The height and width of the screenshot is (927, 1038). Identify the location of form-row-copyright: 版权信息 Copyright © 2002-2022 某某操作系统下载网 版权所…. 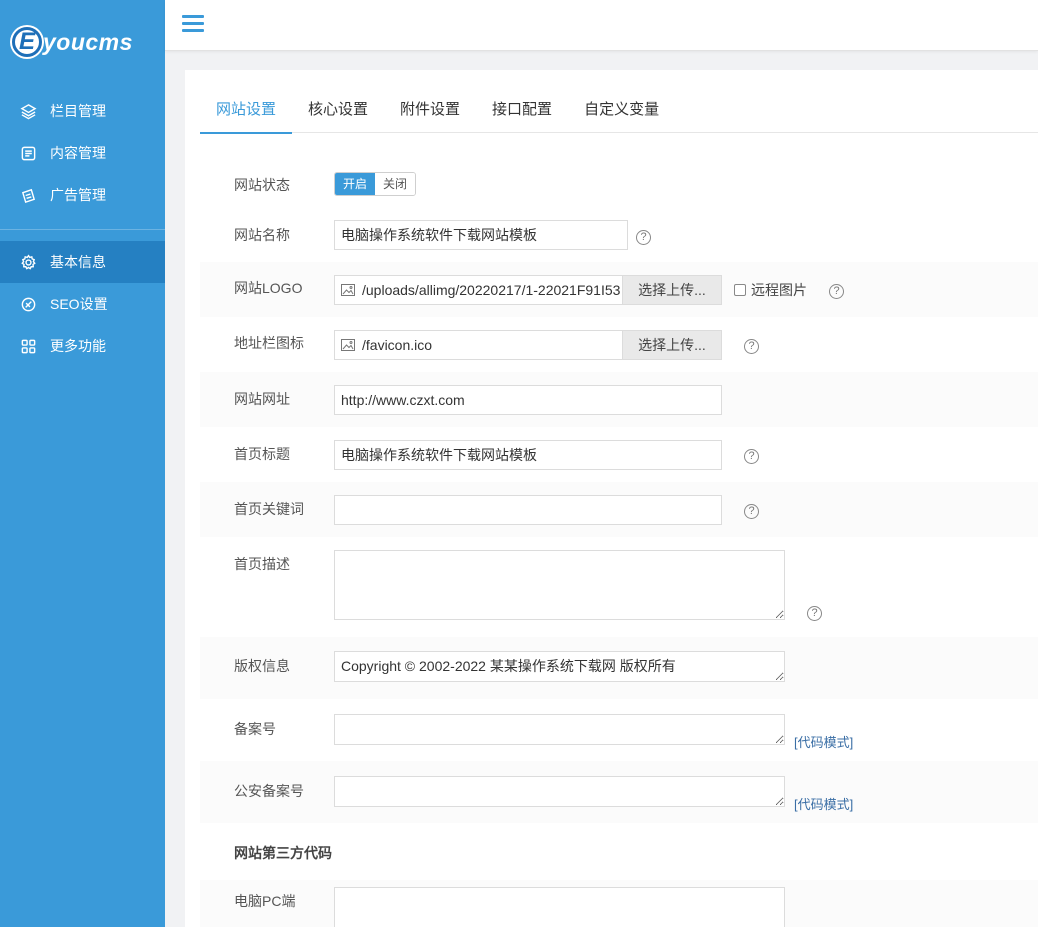
(619, 668).